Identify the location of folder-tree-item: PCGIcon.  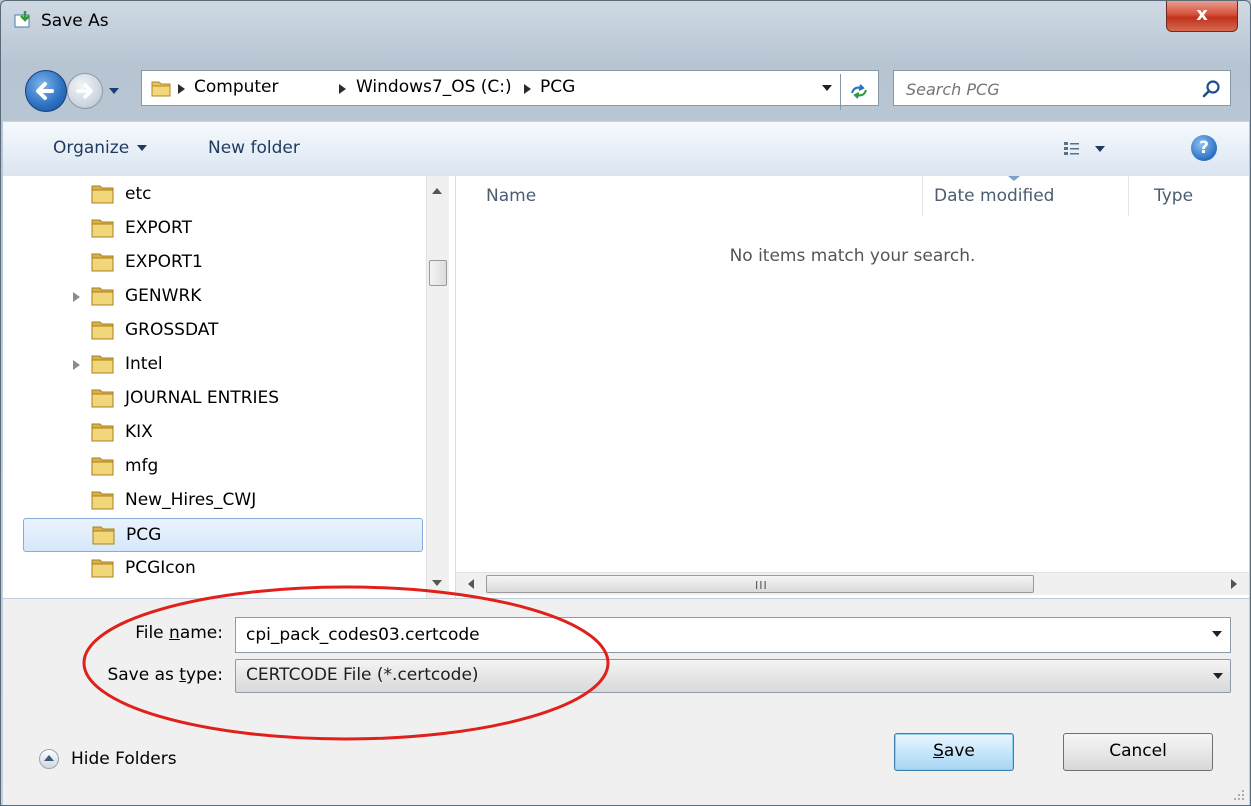
(215, 569).